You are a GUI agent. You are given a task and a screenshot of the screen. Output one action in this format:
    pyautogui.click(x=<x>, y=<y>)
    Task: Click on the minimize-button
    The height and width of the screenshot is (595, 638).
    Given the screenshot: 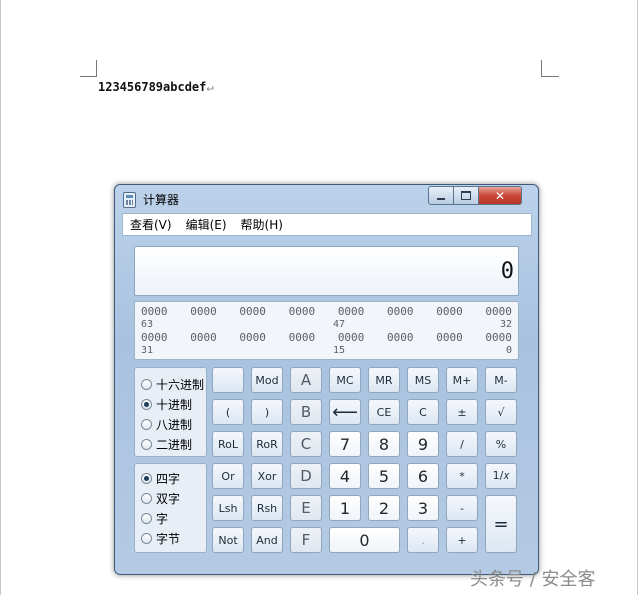 What is the action you would take?
    pyautogui.click(x=441, y=195)
    